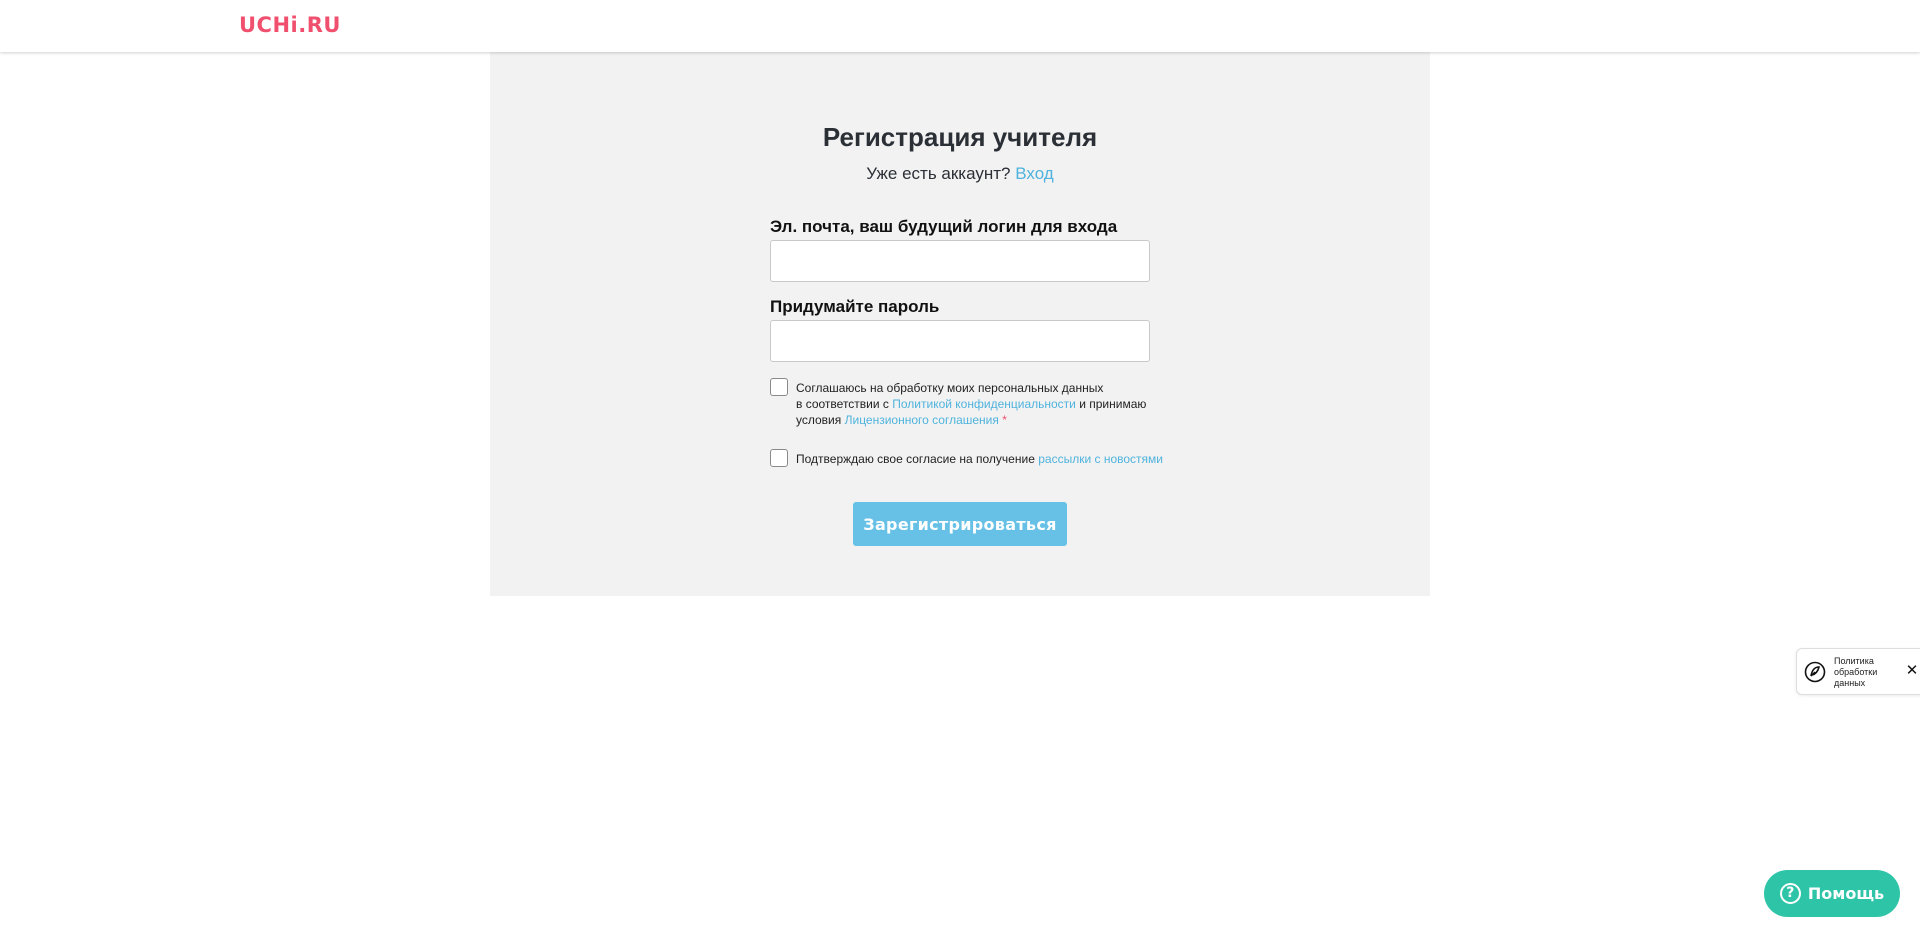  What do you see at coordinates (944, 226) in the screenshot?
I see `email-label: Эл. почта, ваш будущий логин для входа` at bounding box center [944, 226].